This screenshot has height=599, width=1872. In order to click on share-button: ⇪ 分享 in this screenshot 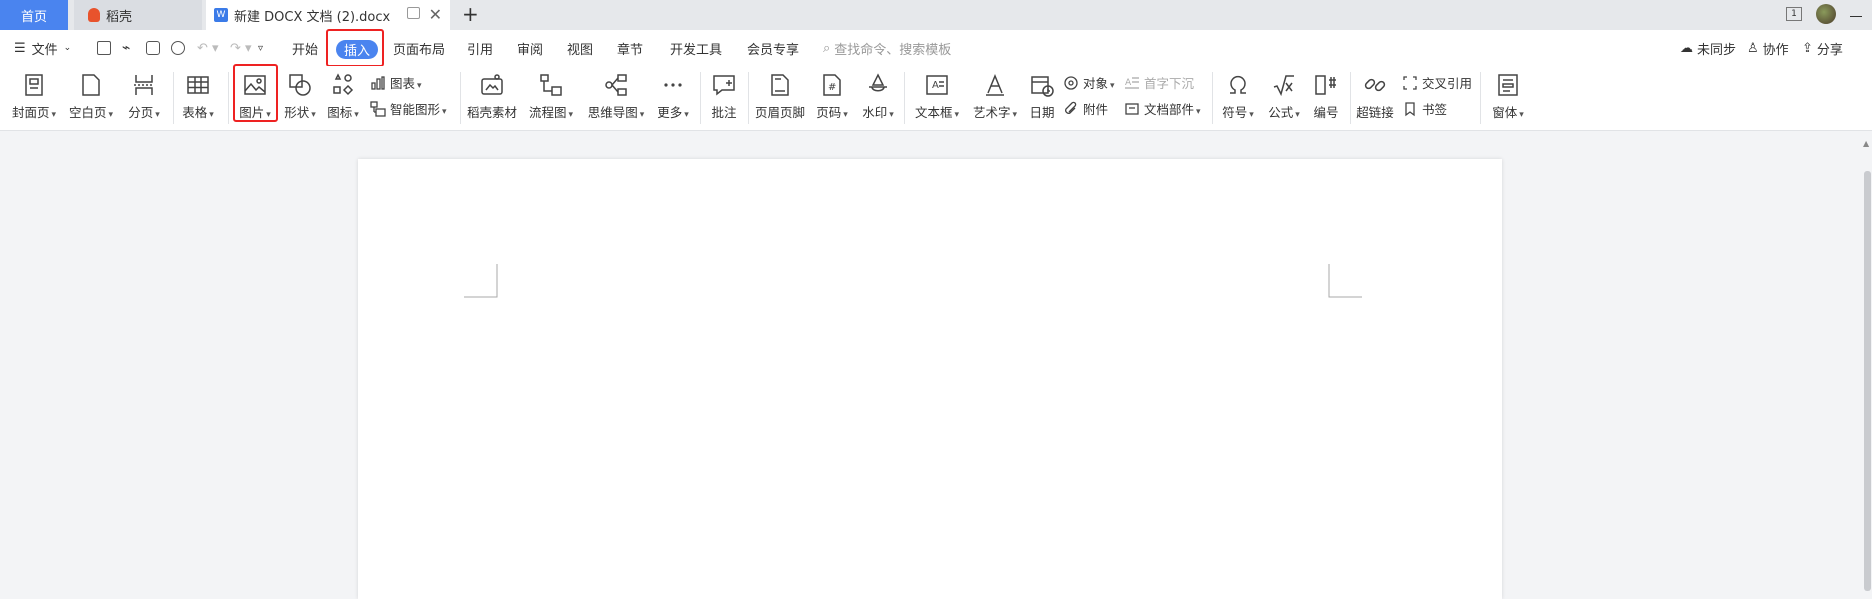, I will do `click(1822, 48)`.